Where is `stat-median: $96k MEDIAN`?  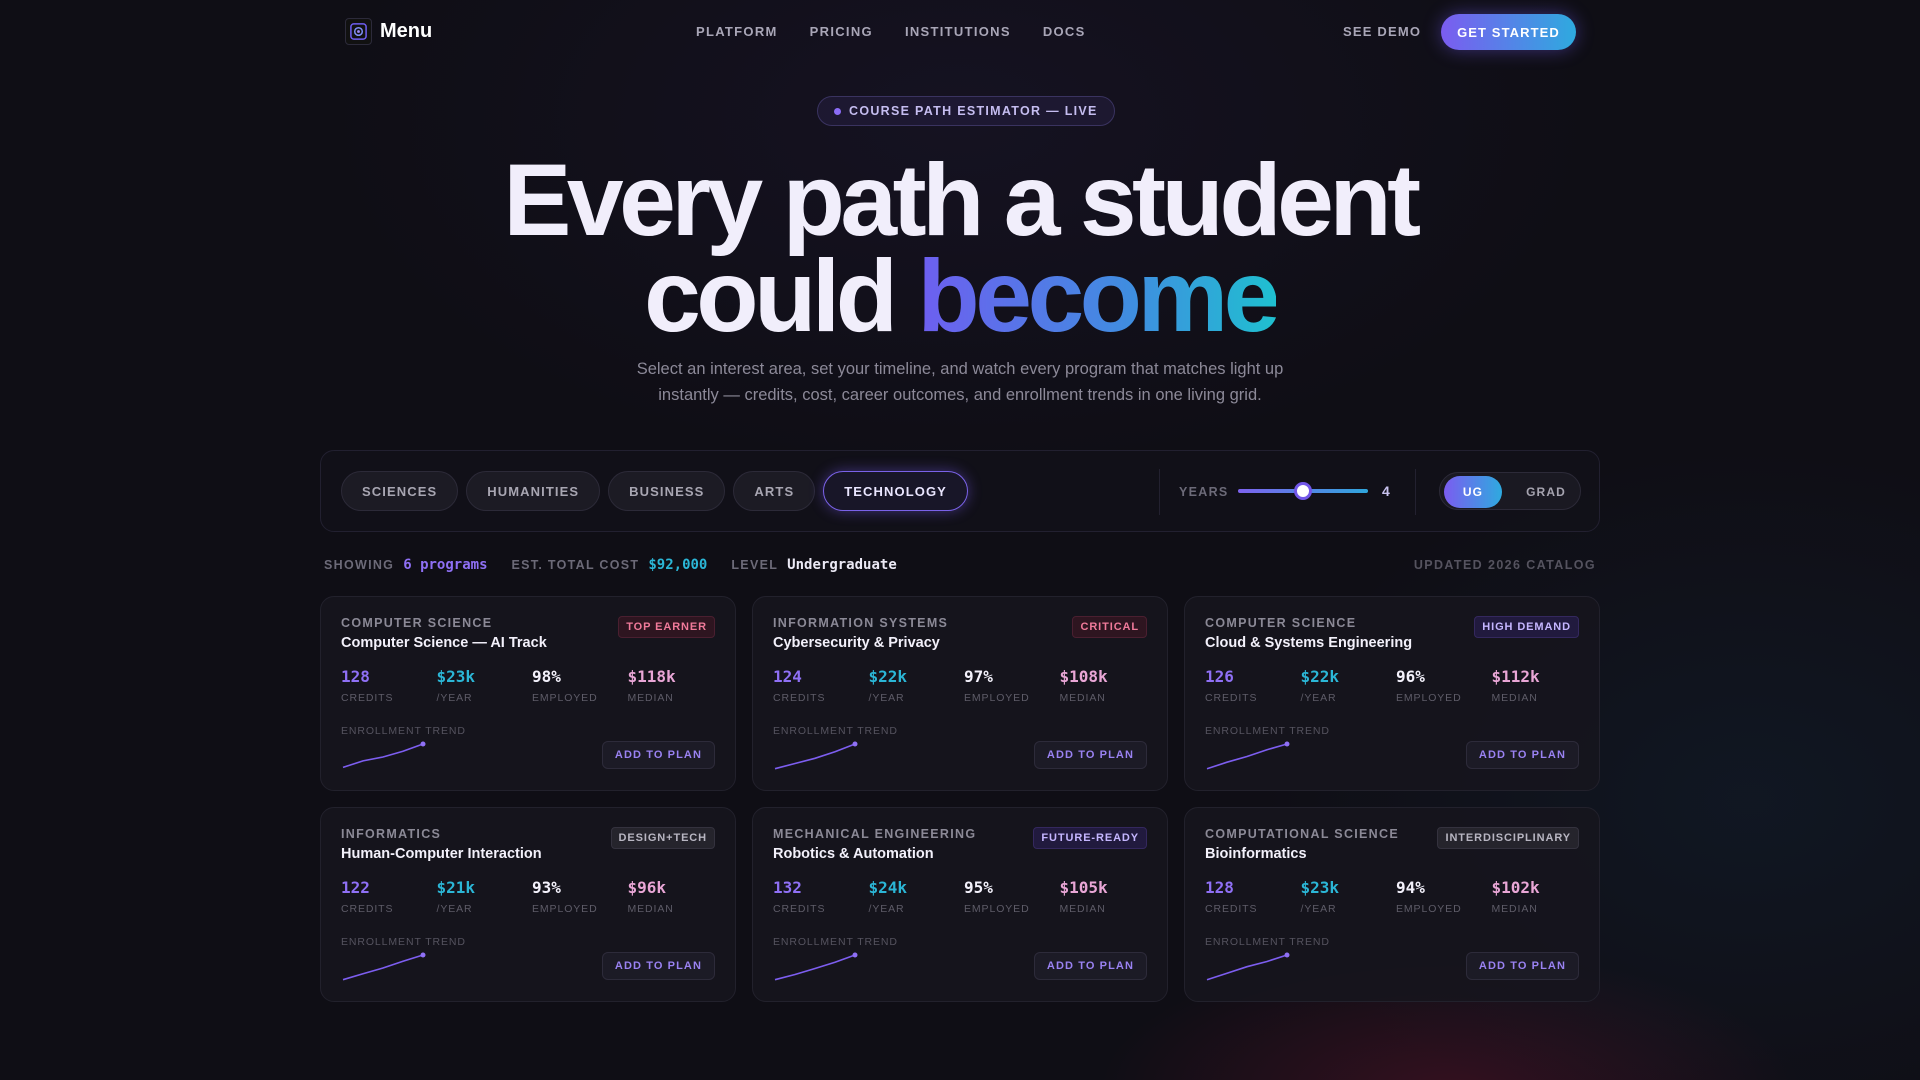
stat-median: $96k MEDIAN is located at coordinates (676, 896).